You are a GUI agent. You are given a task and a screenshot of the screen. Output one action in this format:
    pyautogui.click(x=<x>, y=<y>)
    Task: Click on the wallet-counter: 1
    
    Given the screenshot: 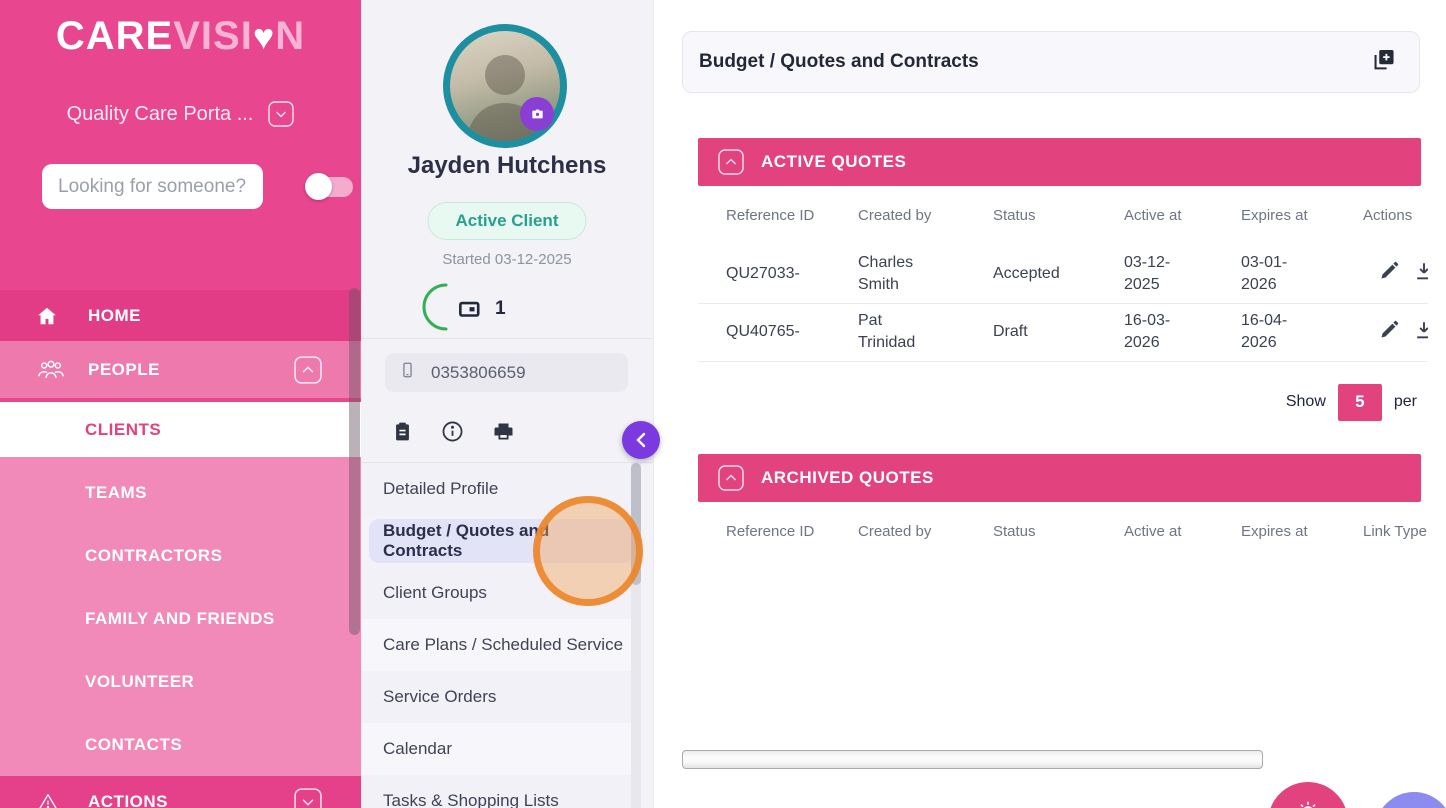 What is the action you would take?
    pyautogui.click(x=462, y=309)
    